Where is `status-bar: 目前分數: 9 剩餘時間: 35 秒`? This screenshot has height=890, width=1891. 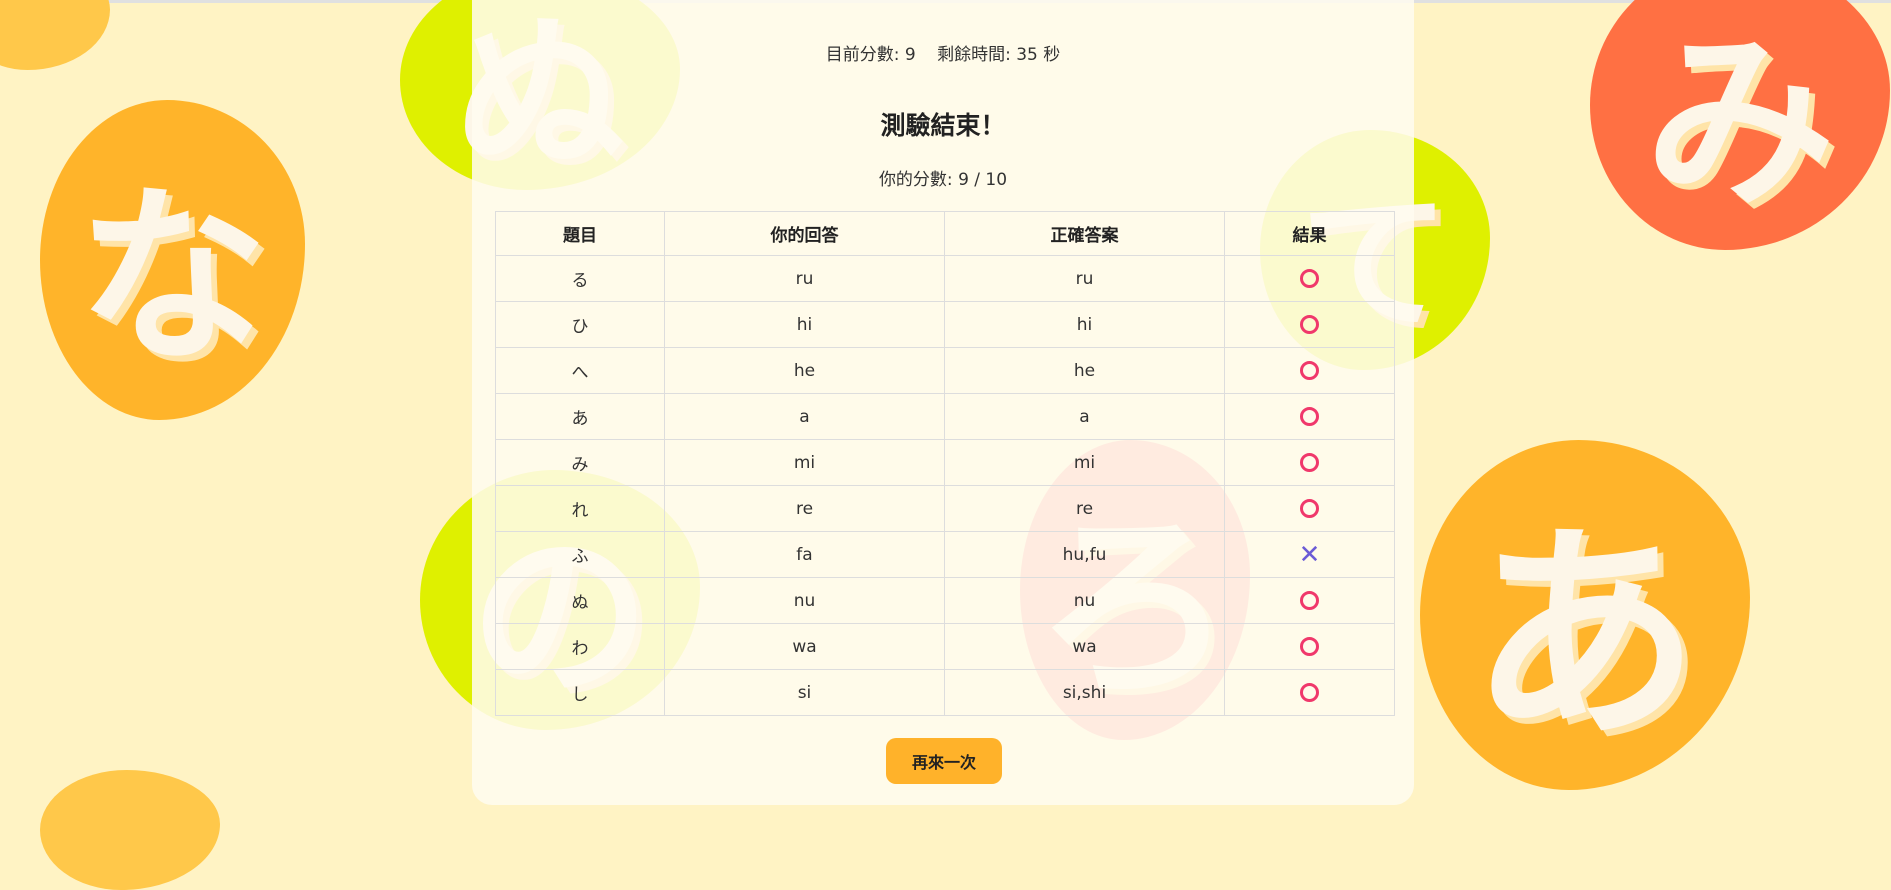 status-bar: 目前分數: 9 剩餘時間: 35 秒 is located at coordinates (943, 52).